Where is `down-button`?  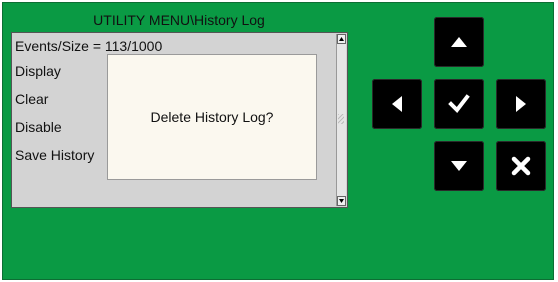 down-button is located at coordinates (459, 166).